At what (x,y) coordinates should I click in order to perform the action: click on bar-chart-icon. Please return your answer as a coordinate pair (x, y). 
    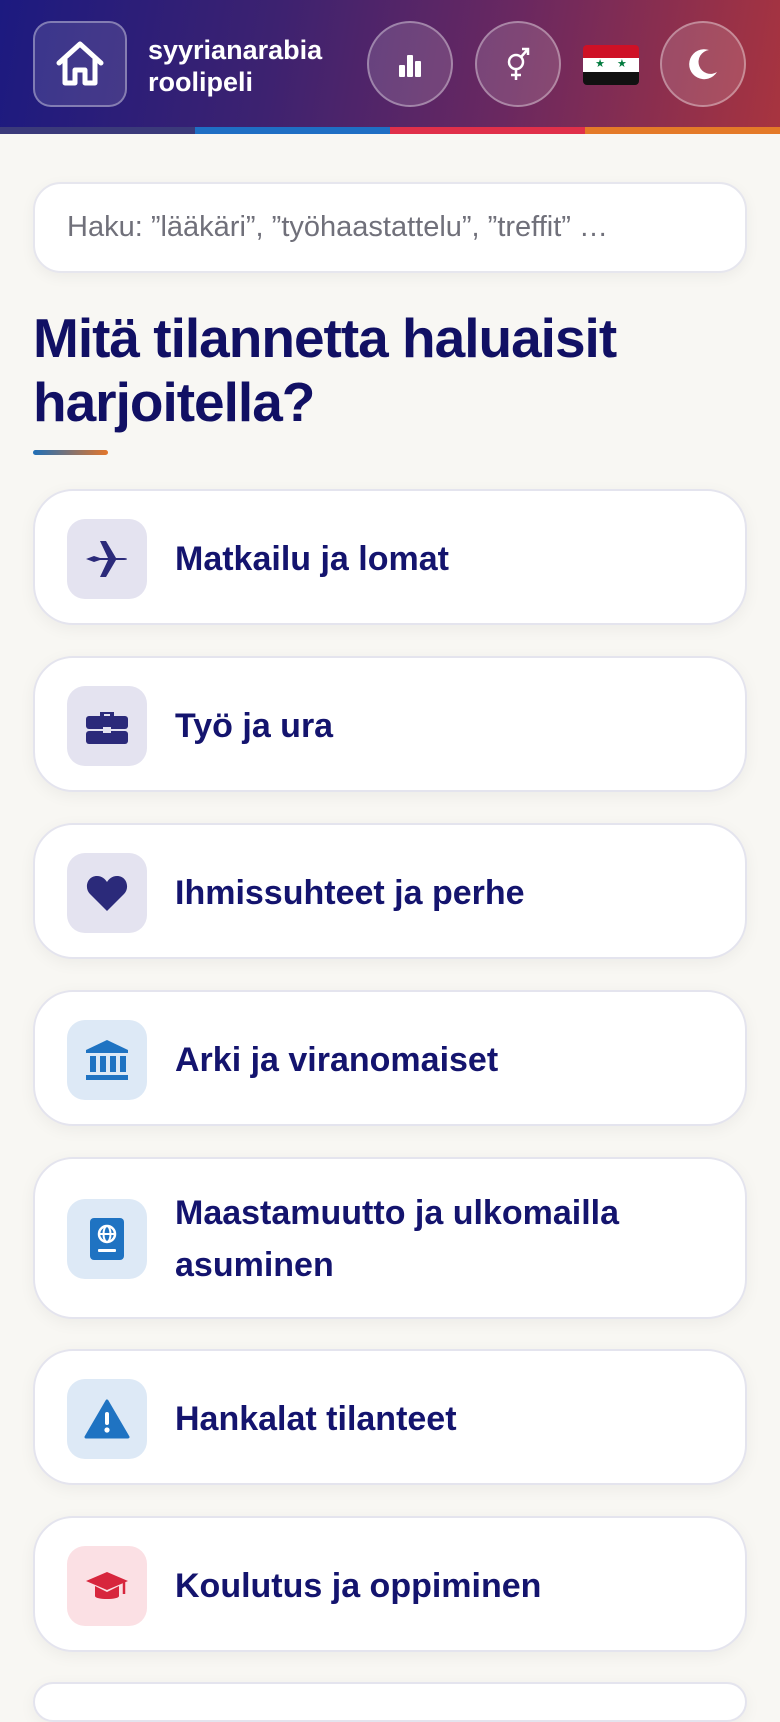
    Looking at the image, I should click on (410, 66).